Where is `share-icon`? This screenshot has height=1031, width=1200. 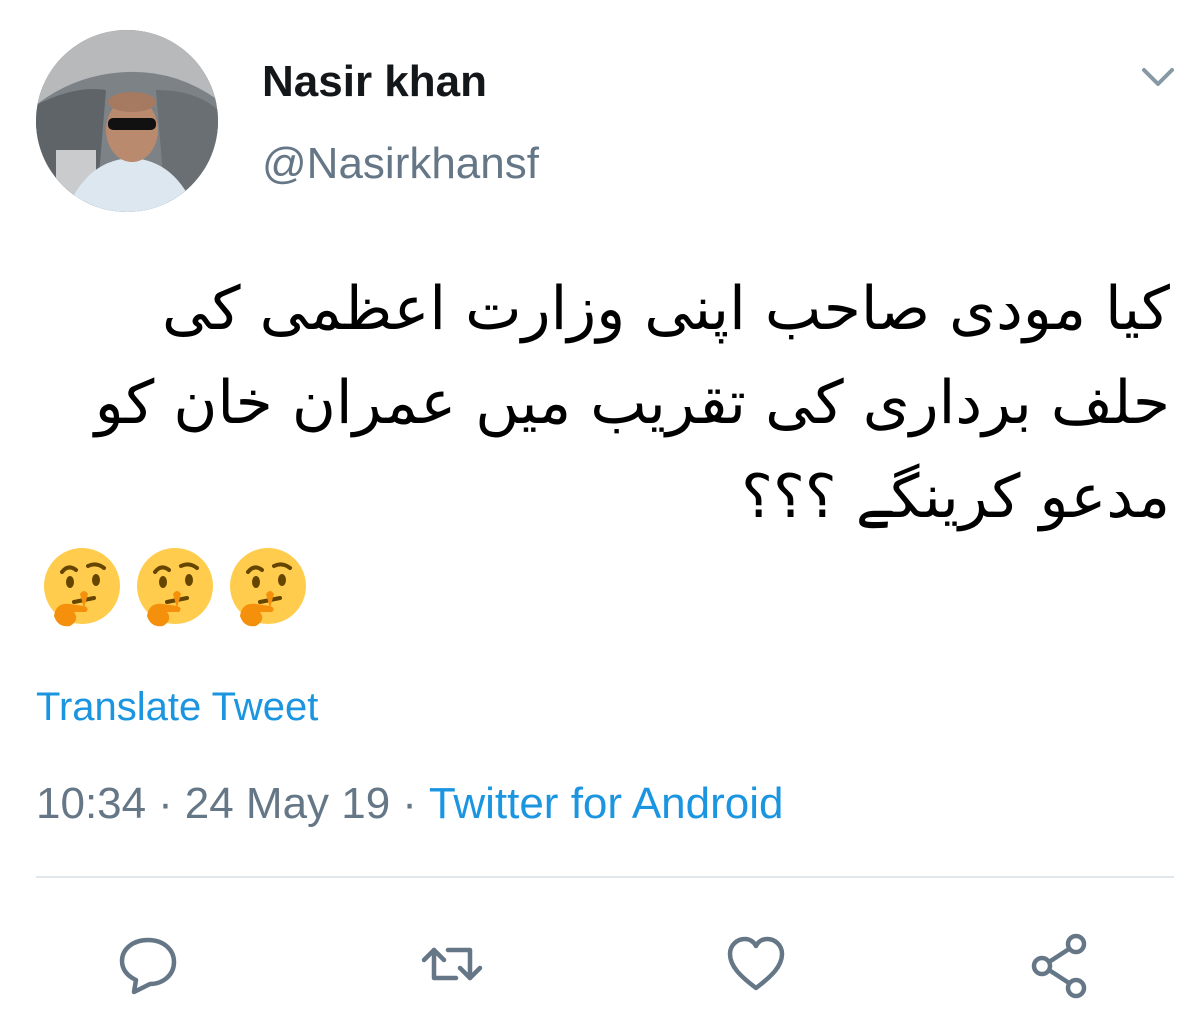
share-icon is located at coordinates (1060, 964).